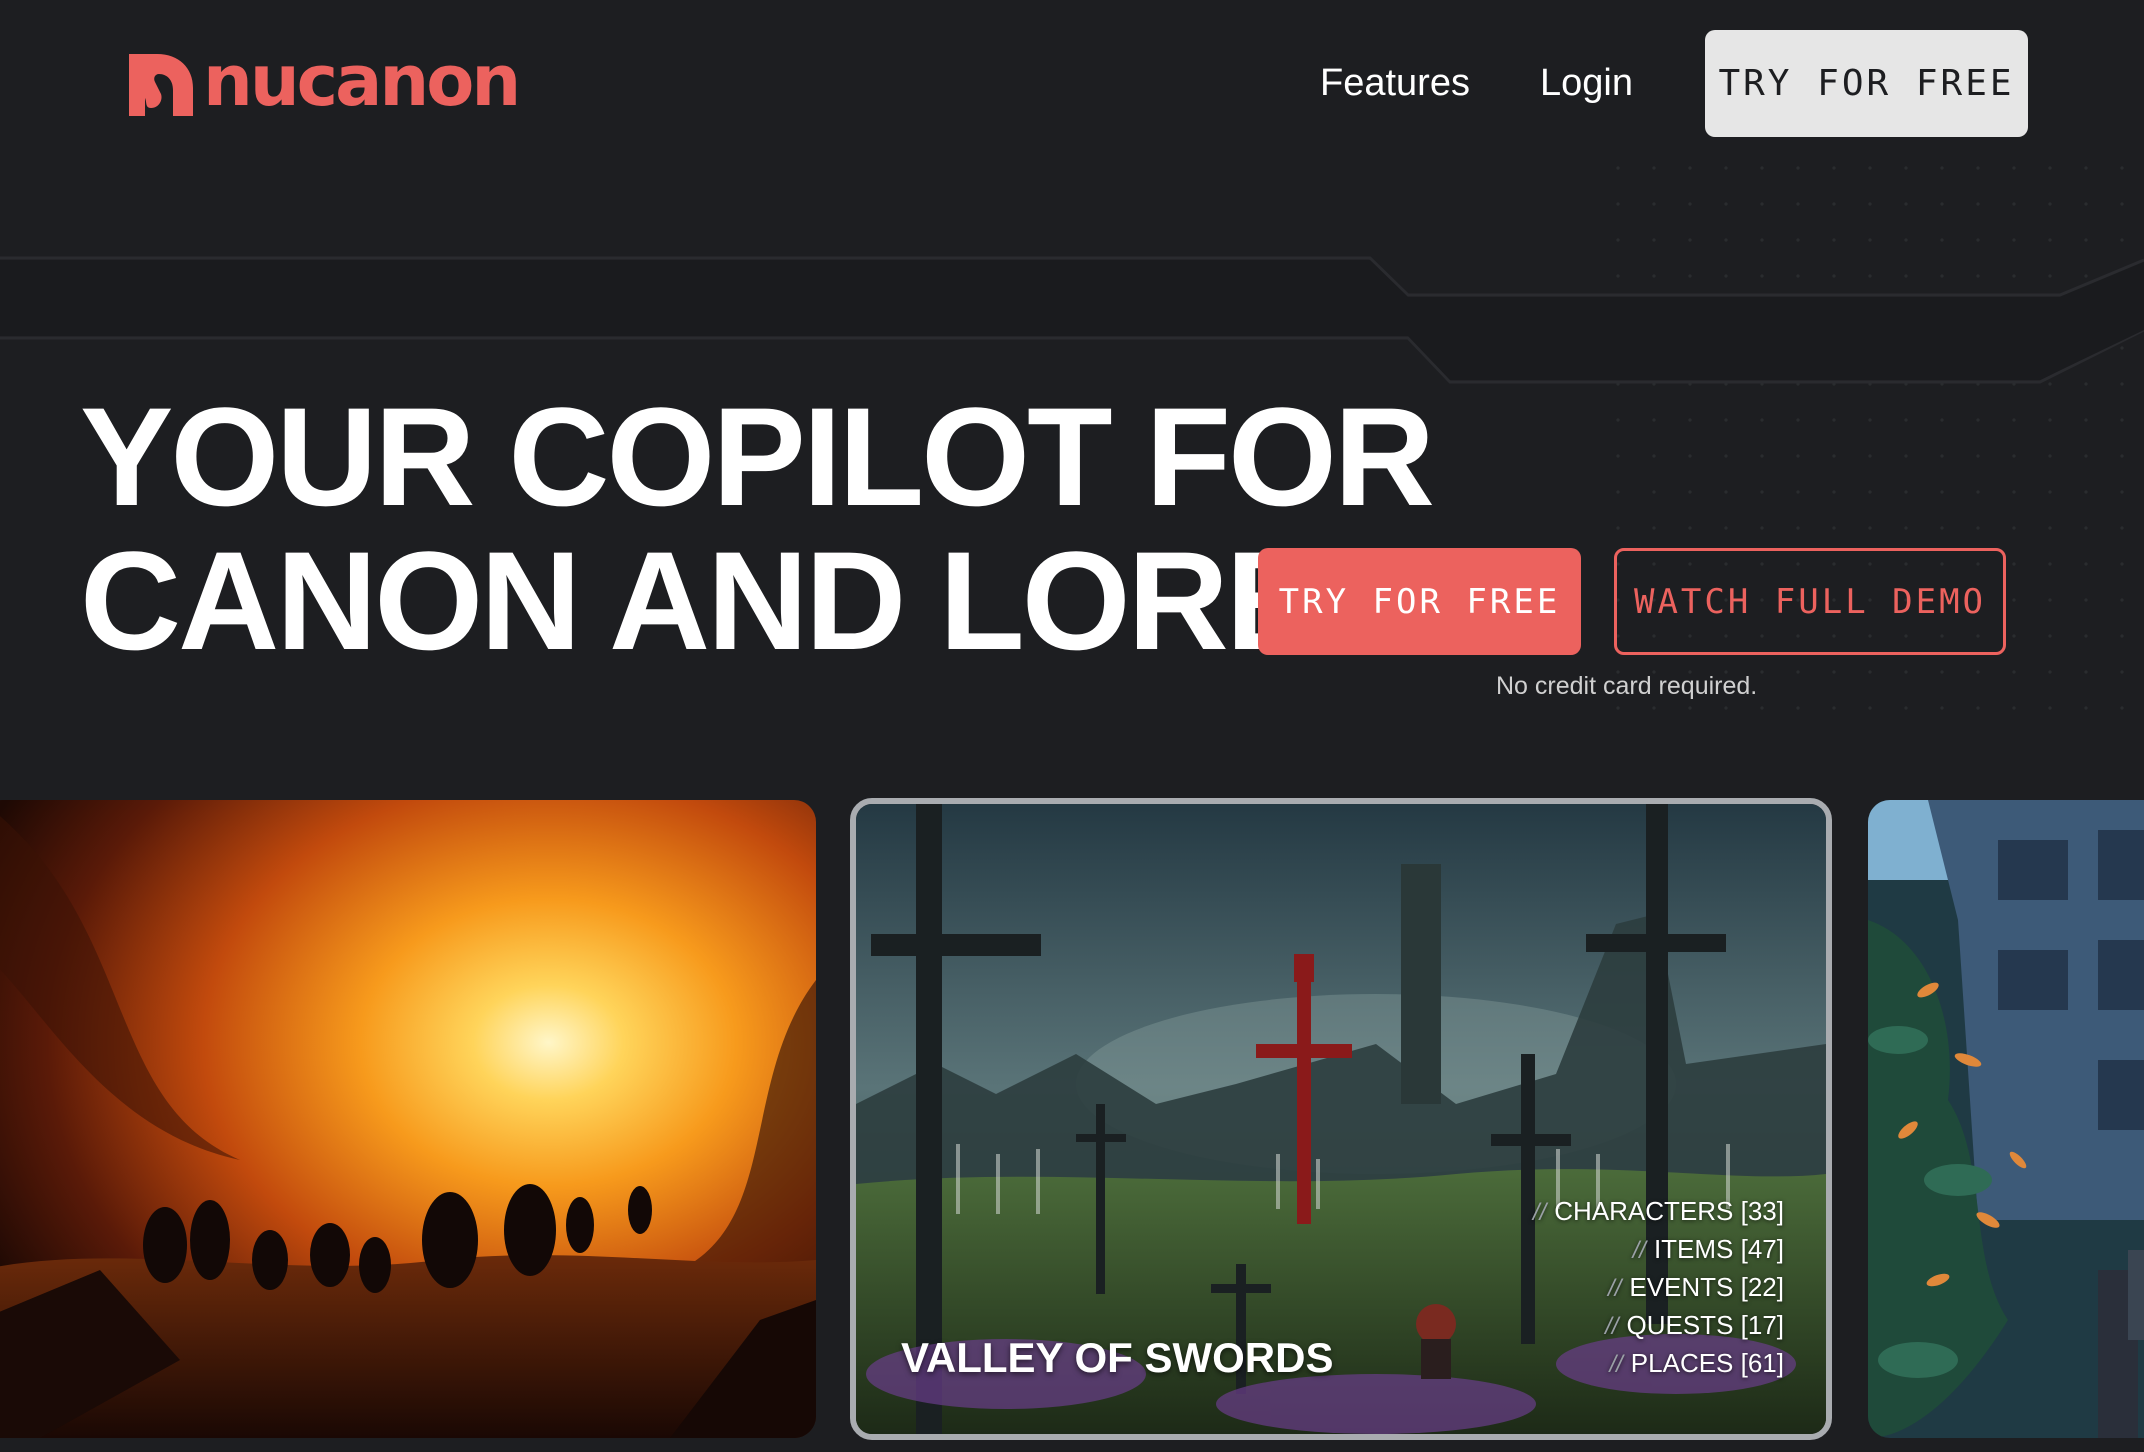 Image resolution: width=2144 pixels, height=1452 pixels. I want to click on stat-quests: // QUESTS [17], so click(1658, 1325).